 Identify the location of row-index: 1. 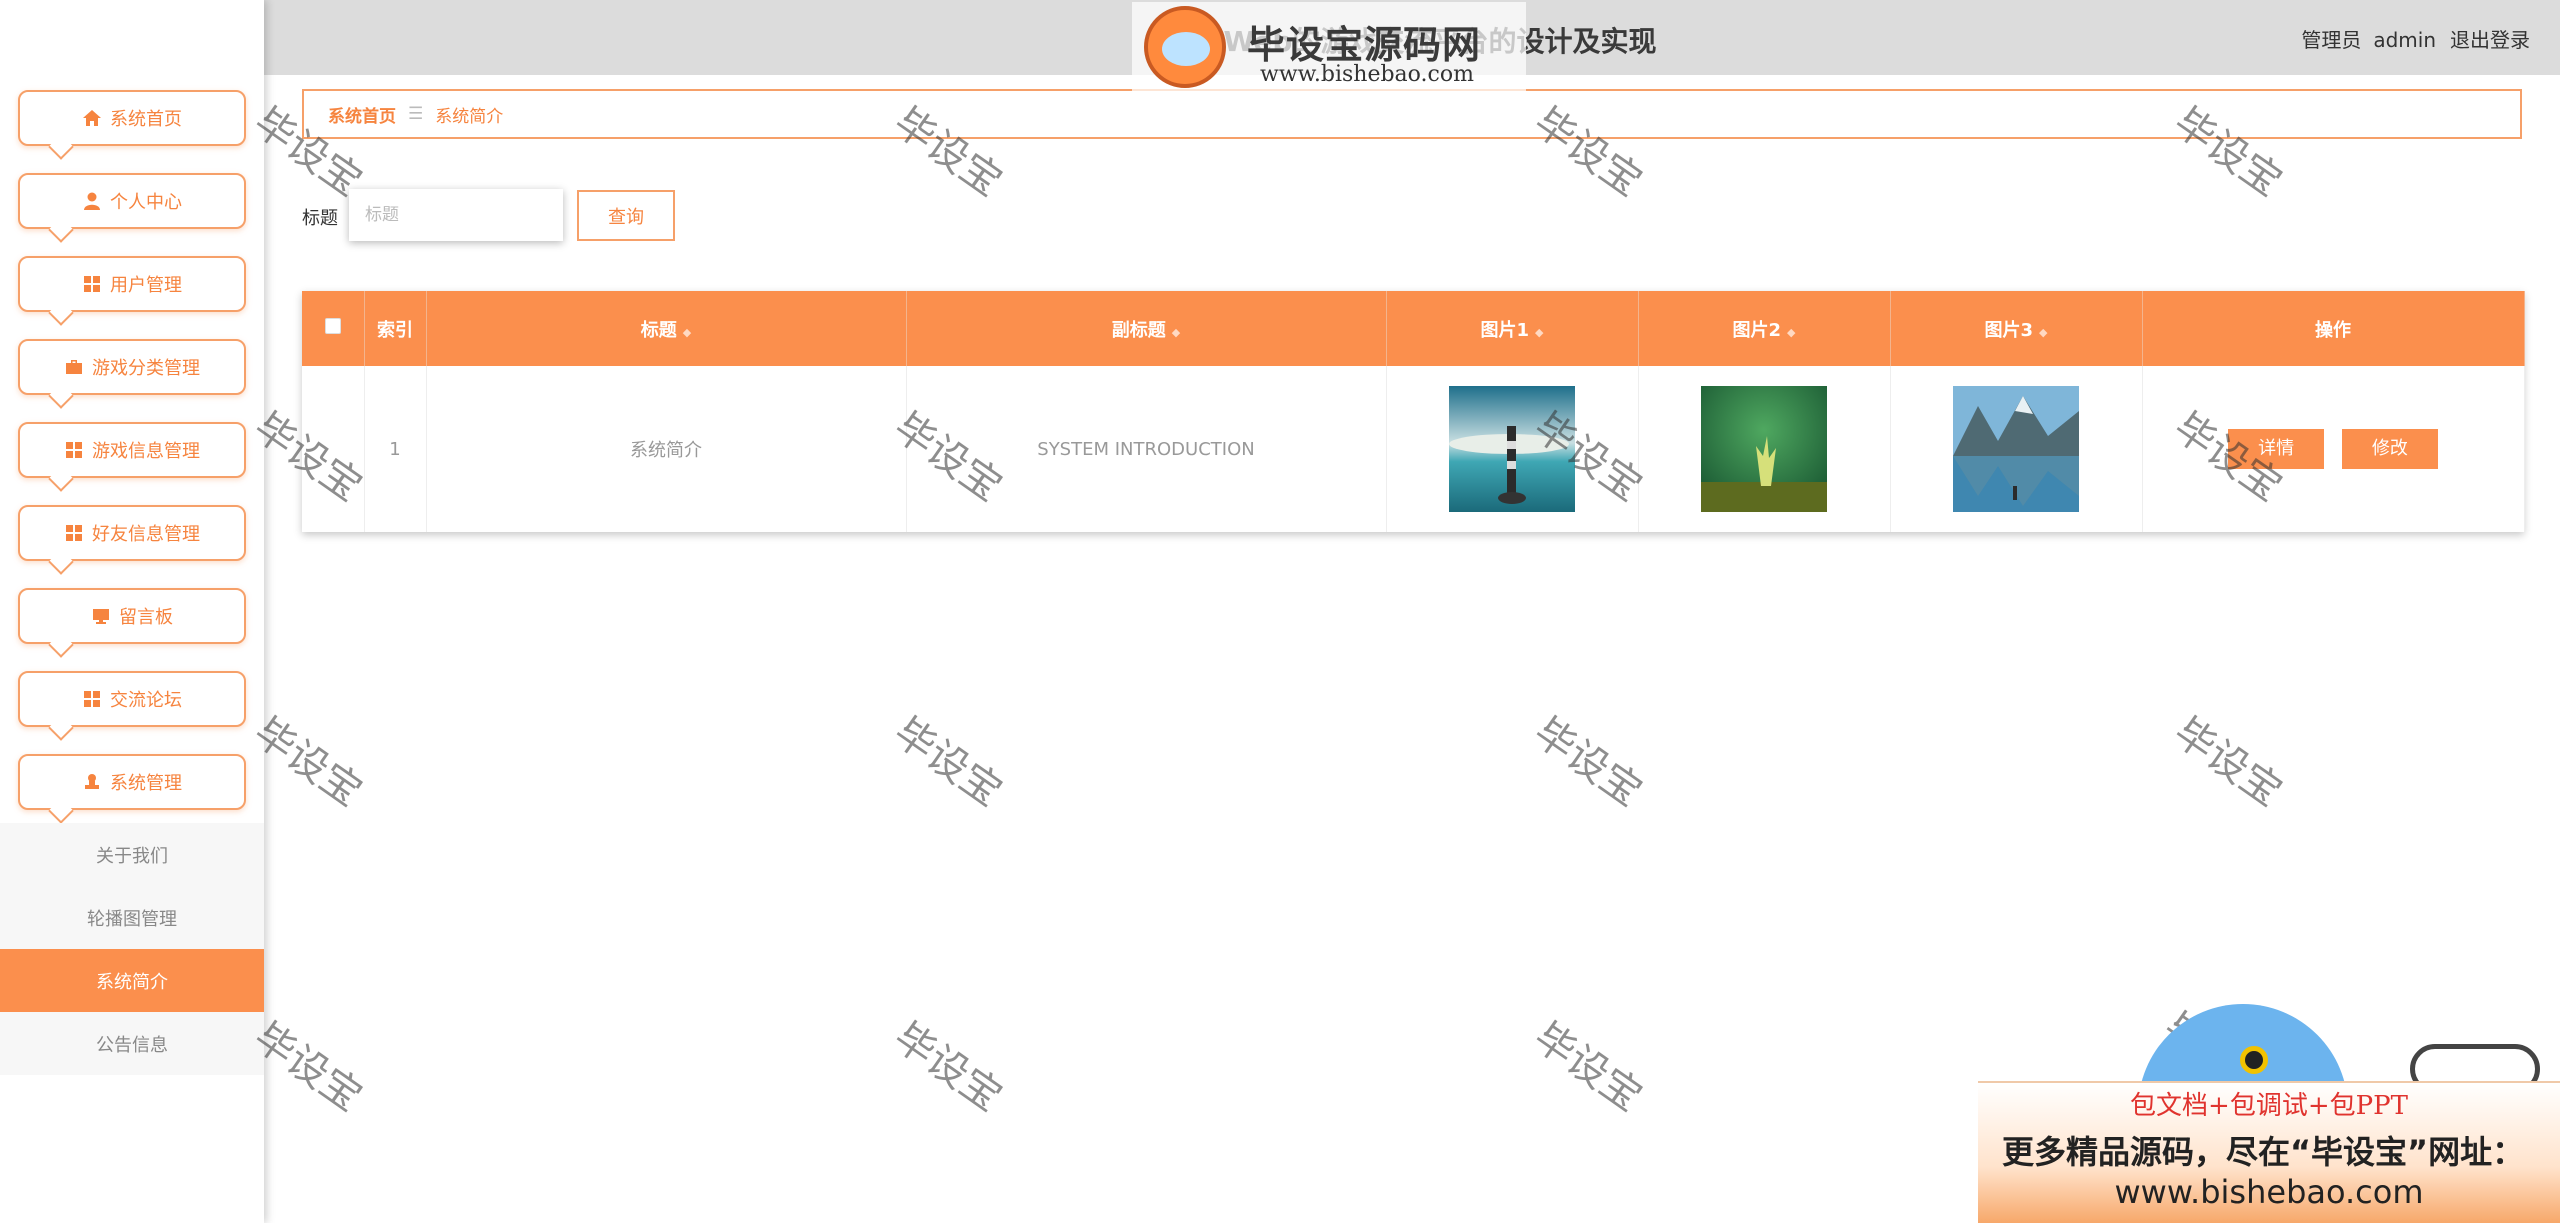
(395, 449).